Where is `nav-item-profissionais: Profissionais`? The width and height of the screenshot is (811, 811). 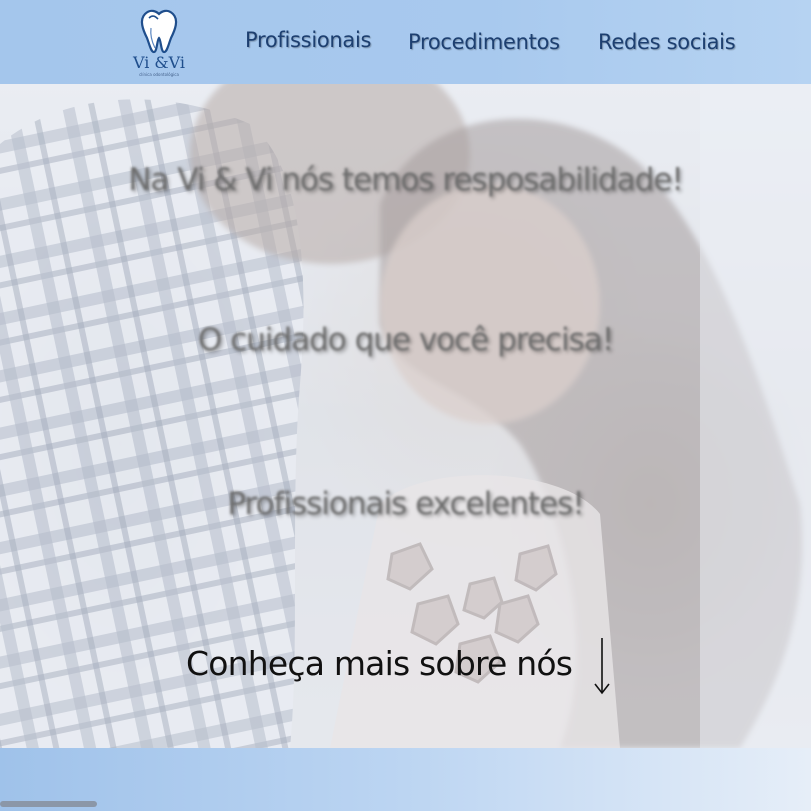 nav-item-profissionais: Profissionais is located at coordinates (308, 40).